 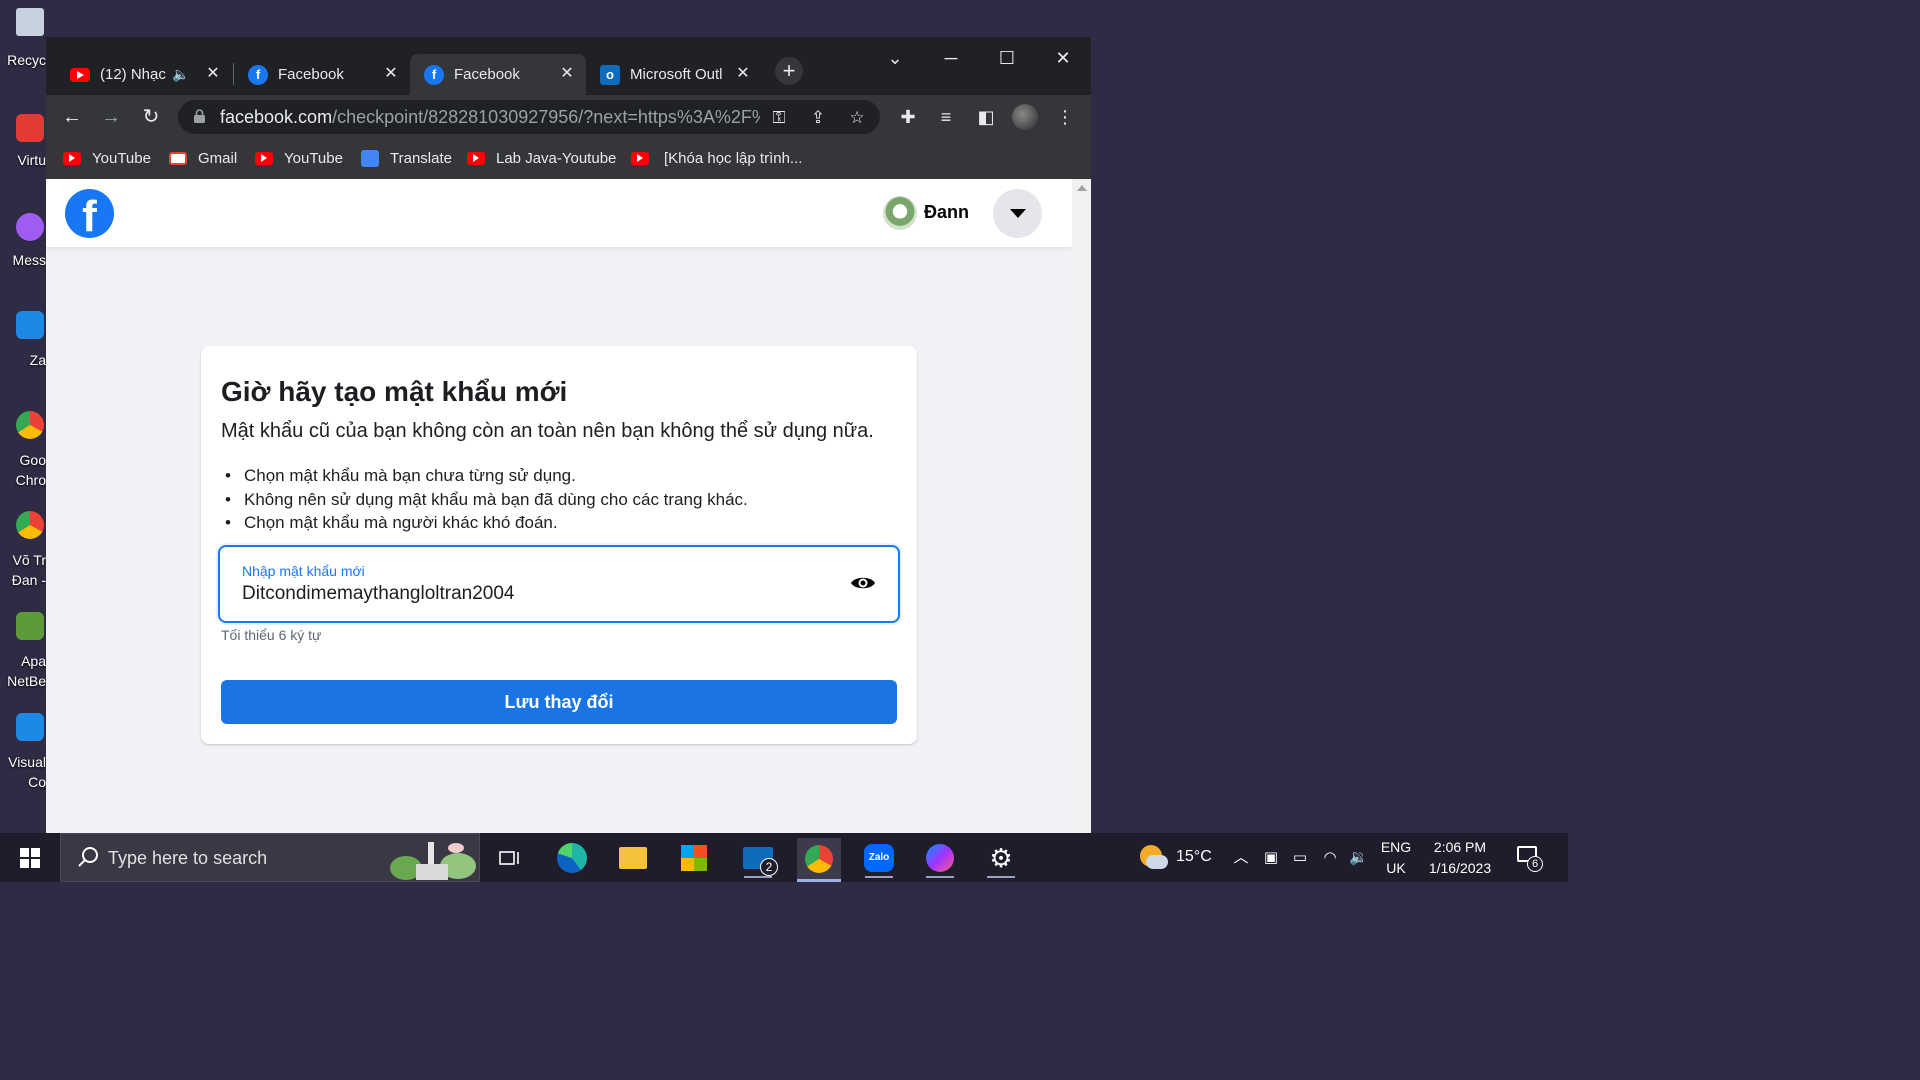 What do you see at coordinates (32, 460) in the screenshot?
I see `desktop-icon-label: Goo` at bounding box center [32, 460].